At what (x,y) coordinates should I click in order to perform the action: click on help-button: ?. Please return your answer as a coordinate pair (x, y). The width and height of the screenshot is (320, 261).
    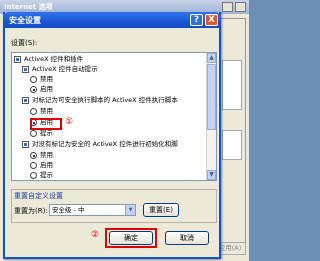
    Looking at the image, I should click on (196, 20).